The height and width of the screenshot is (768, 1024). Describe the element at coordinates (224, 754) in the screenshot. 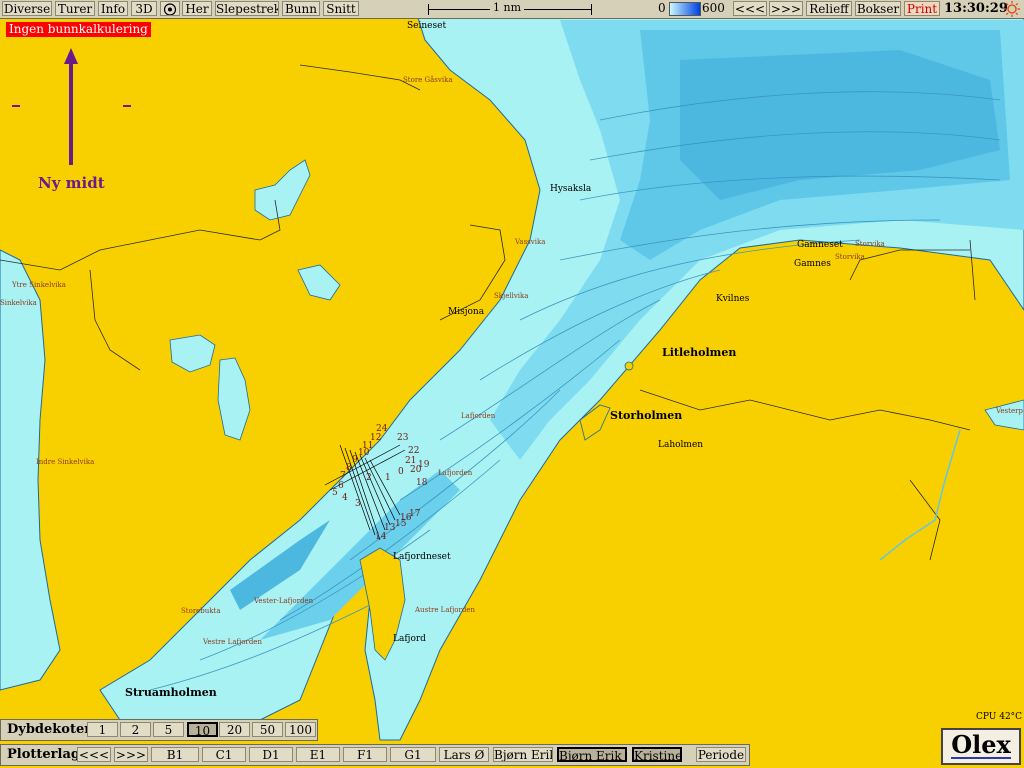

I see `plotterlag-item-c1: C1` at that location.